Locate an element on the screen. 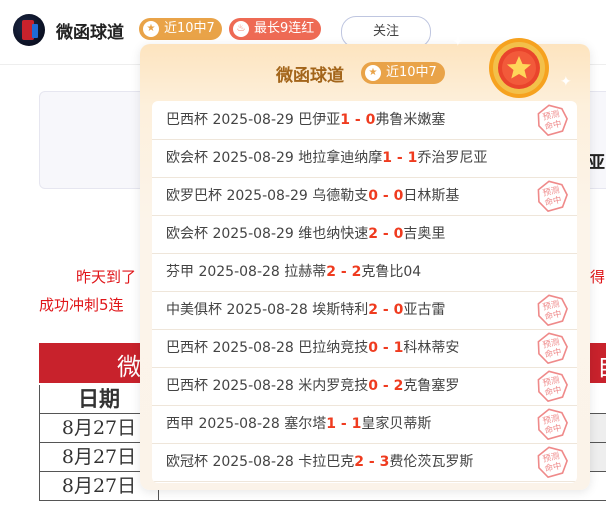  match-row: 巴西杯 2025-08-29 巴伊亚1 - 0弗鲁米嫩塞 预测 命中 is located at coordinates (364, 120).